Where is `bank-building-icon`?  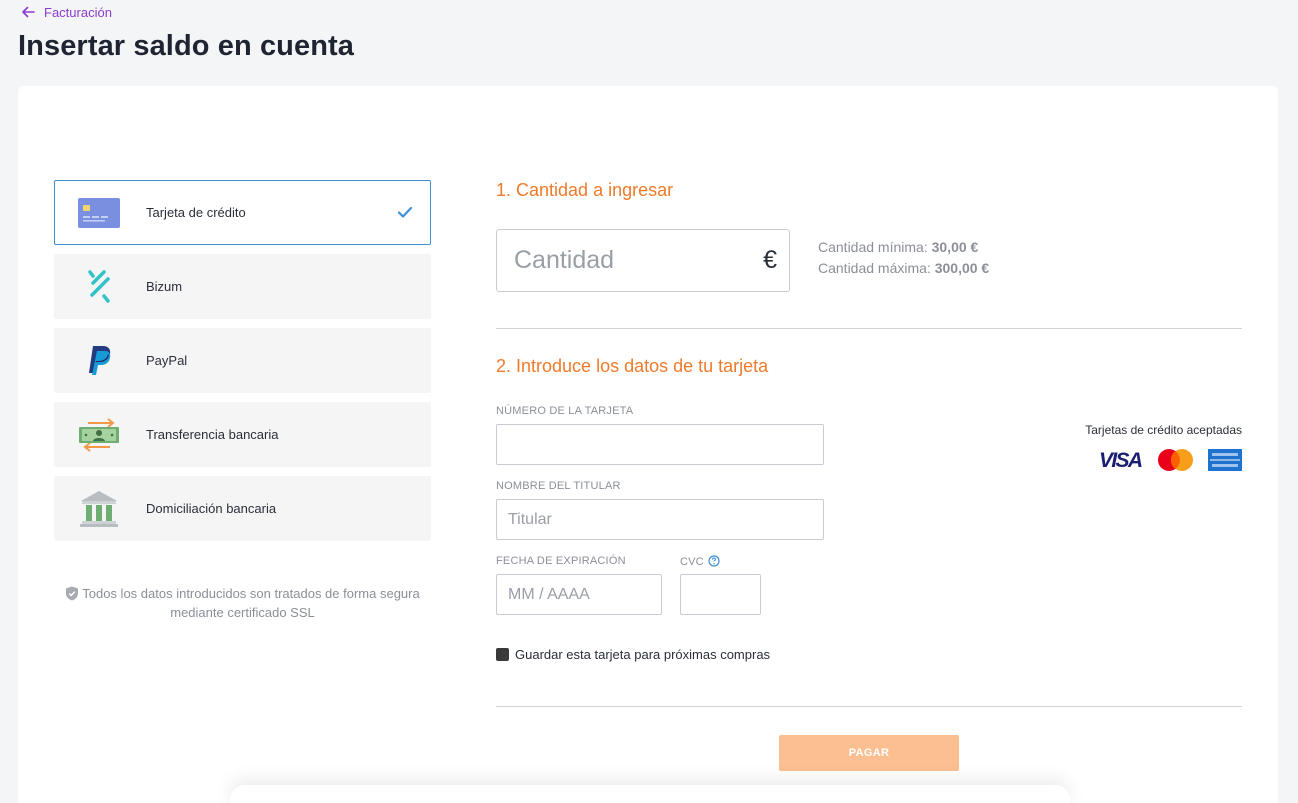 bank-building-icon is located at coordinates (99, 508).